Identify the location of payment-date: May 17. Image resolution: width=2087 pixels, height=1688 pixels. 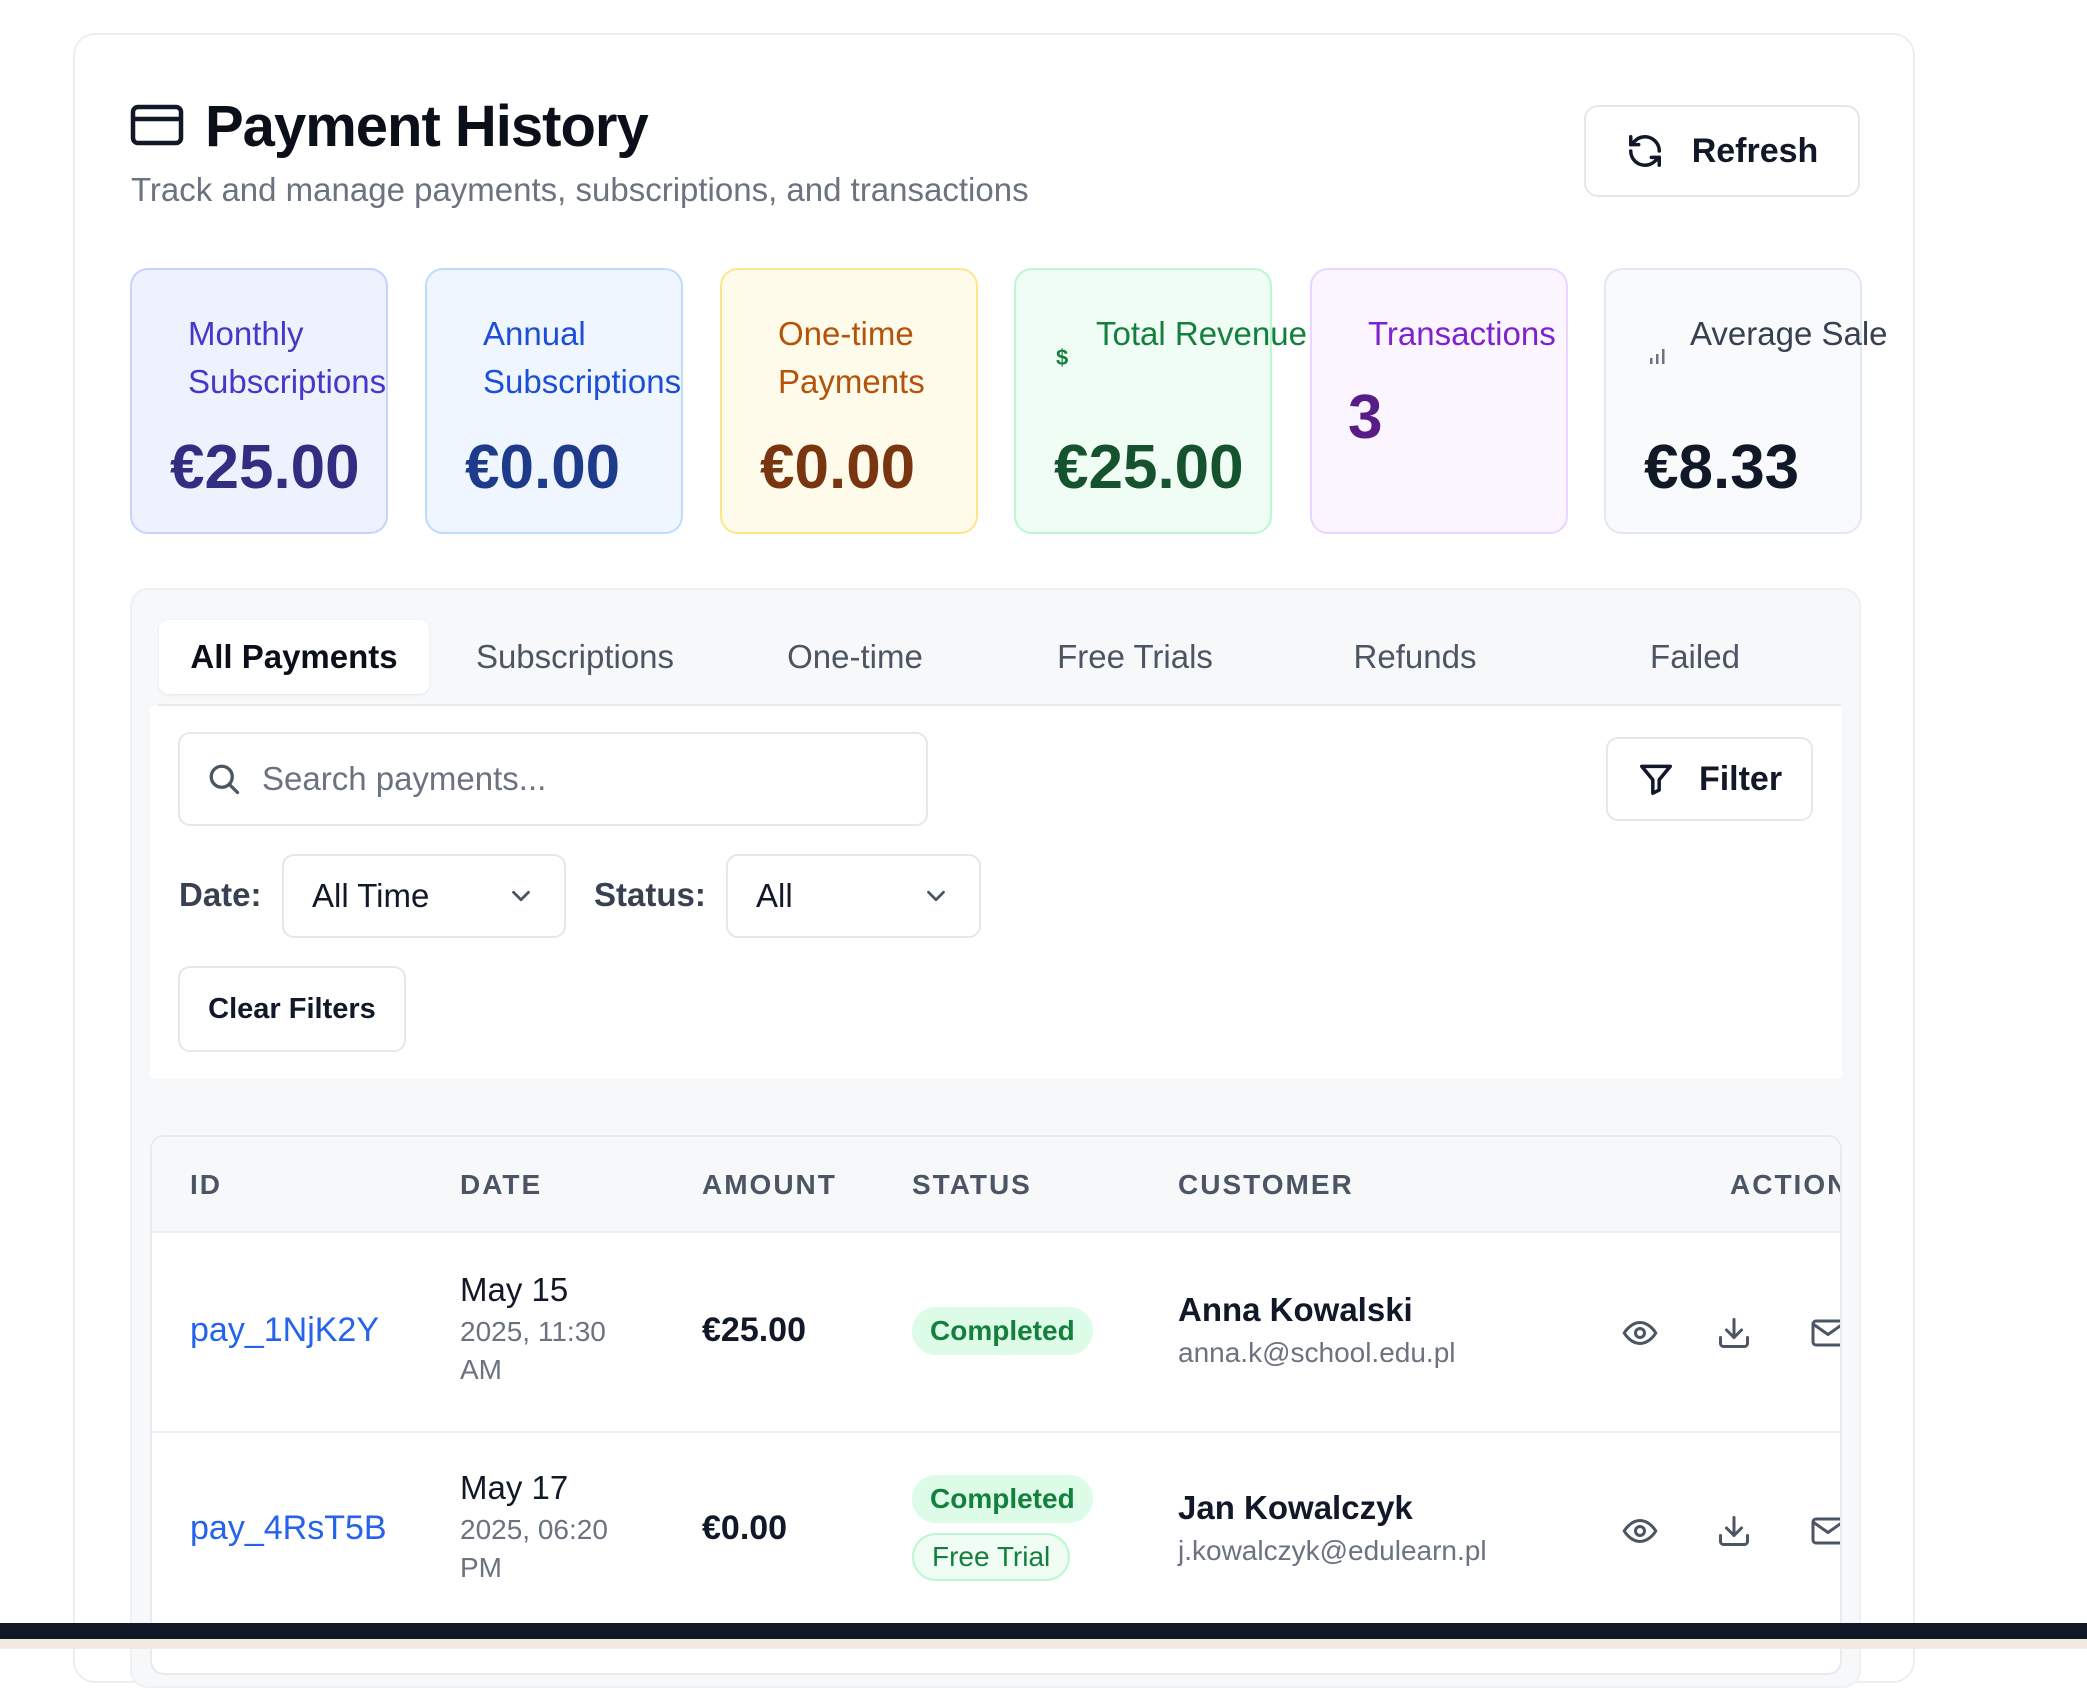
(514, 1487).